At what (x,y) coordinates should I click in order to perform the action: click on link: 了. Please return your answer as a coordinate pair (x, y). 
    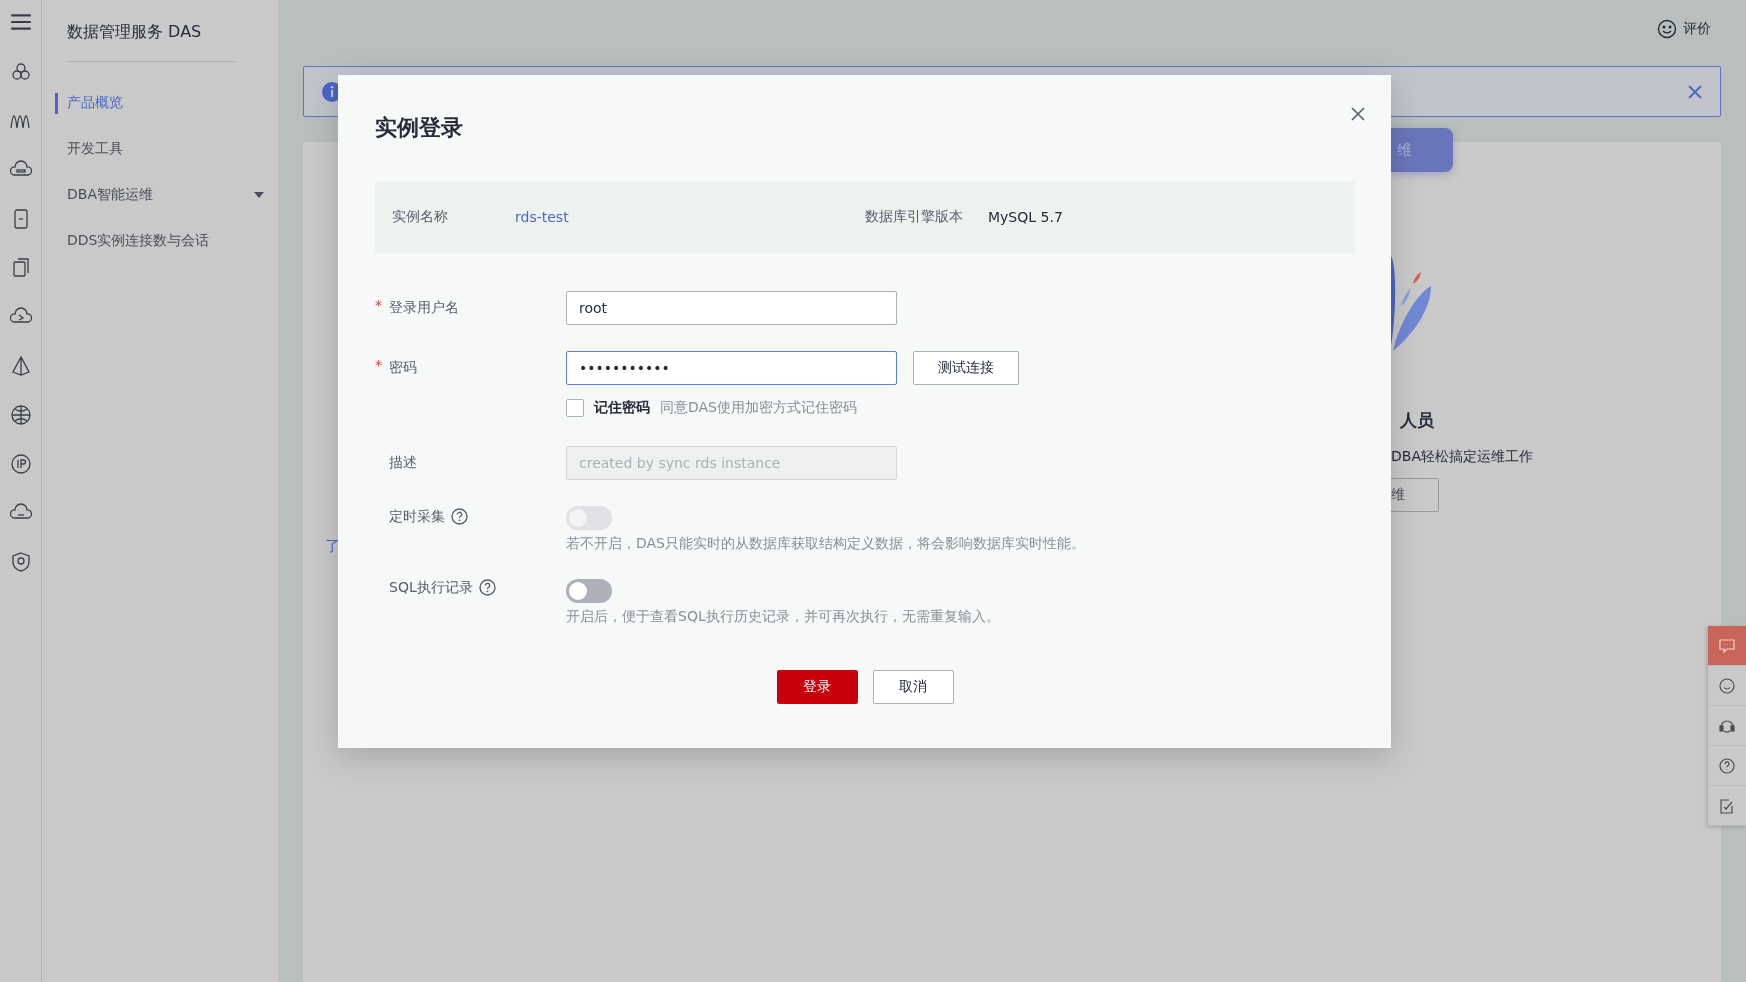
    Looking at the image, I should click on (332, 546).